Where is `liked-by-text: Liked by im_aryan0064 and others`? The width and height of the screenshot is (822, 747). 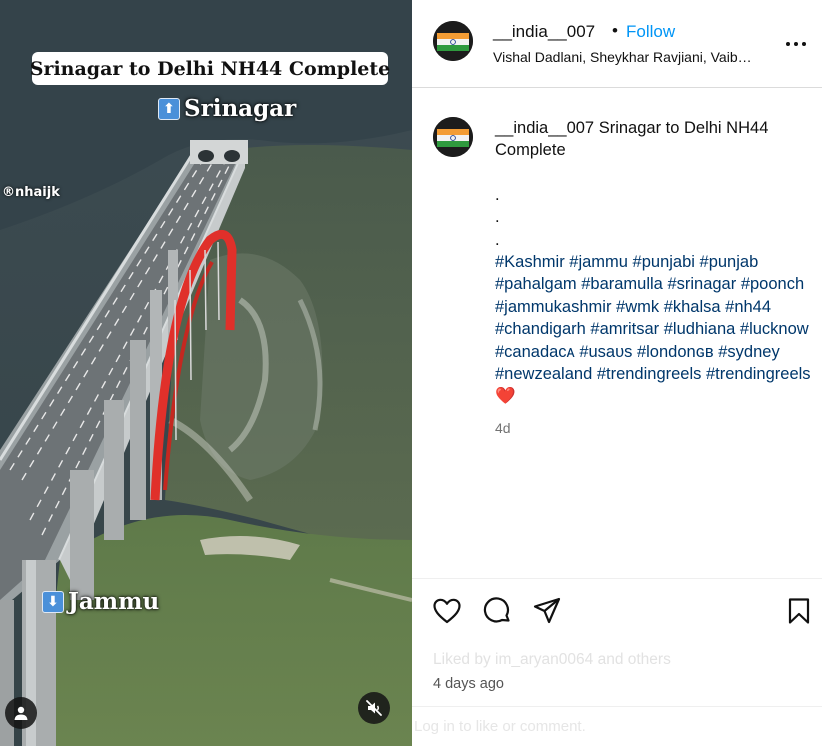
liked-by-text: Liked by im_aryan0064 and others is located at coordinates (552, 660).